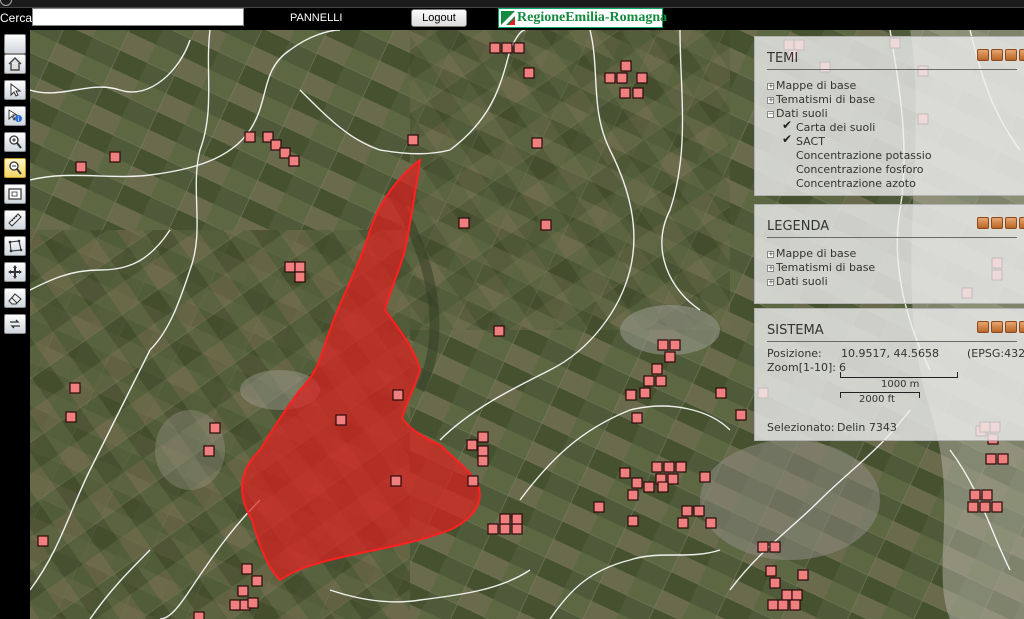 The width and height of the screenshot is (1024, 619). I want to click on expand-icon: −, so click(770, 114).